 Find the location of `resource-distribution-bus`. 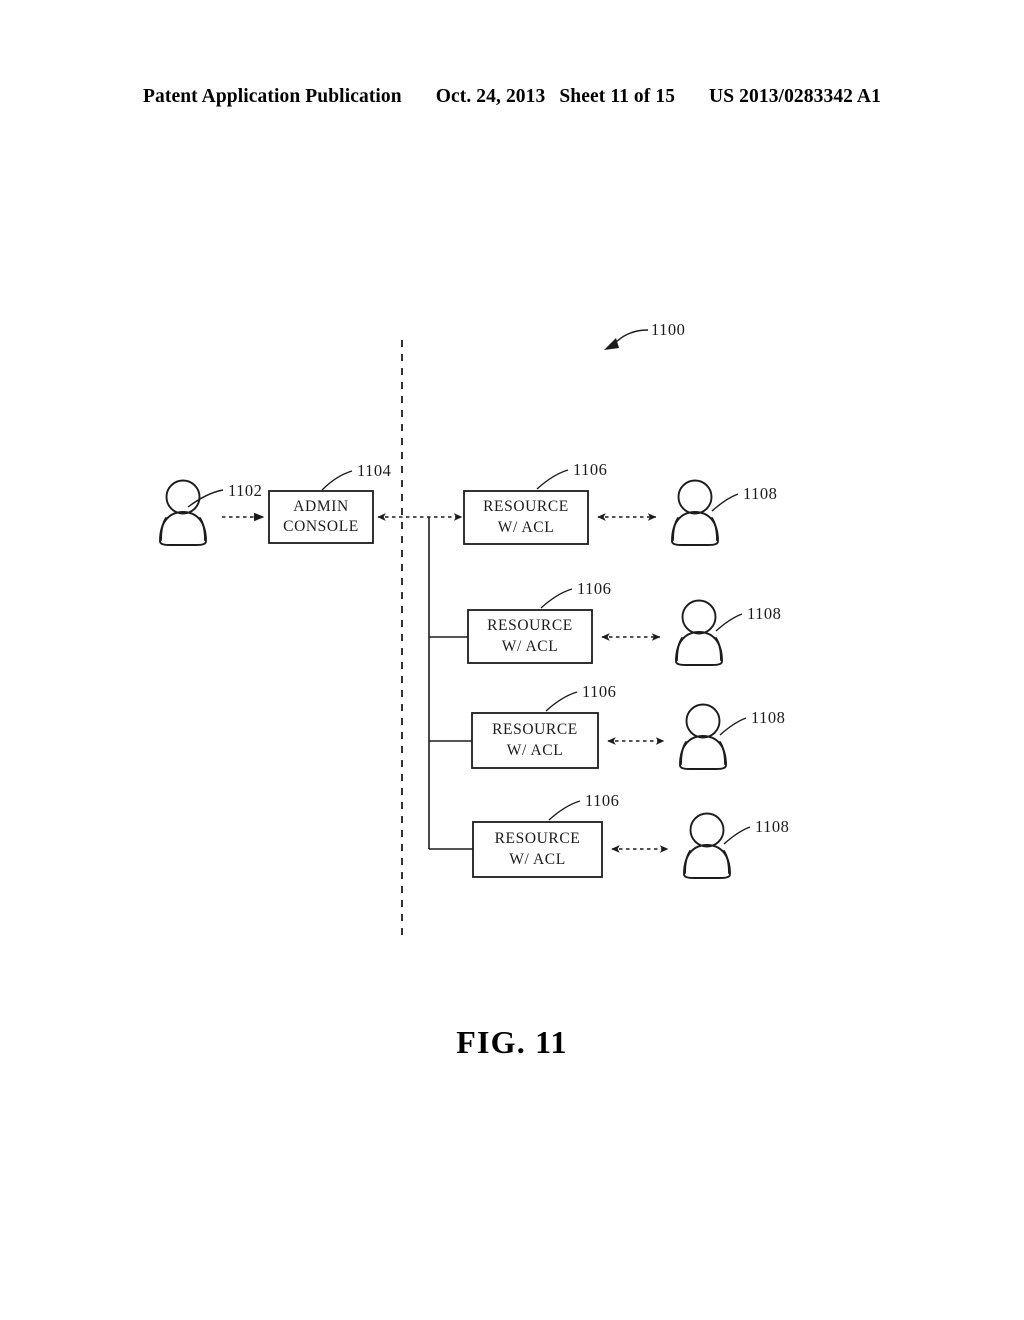

resource-distribution-bus is located at coordinates (450, 683).